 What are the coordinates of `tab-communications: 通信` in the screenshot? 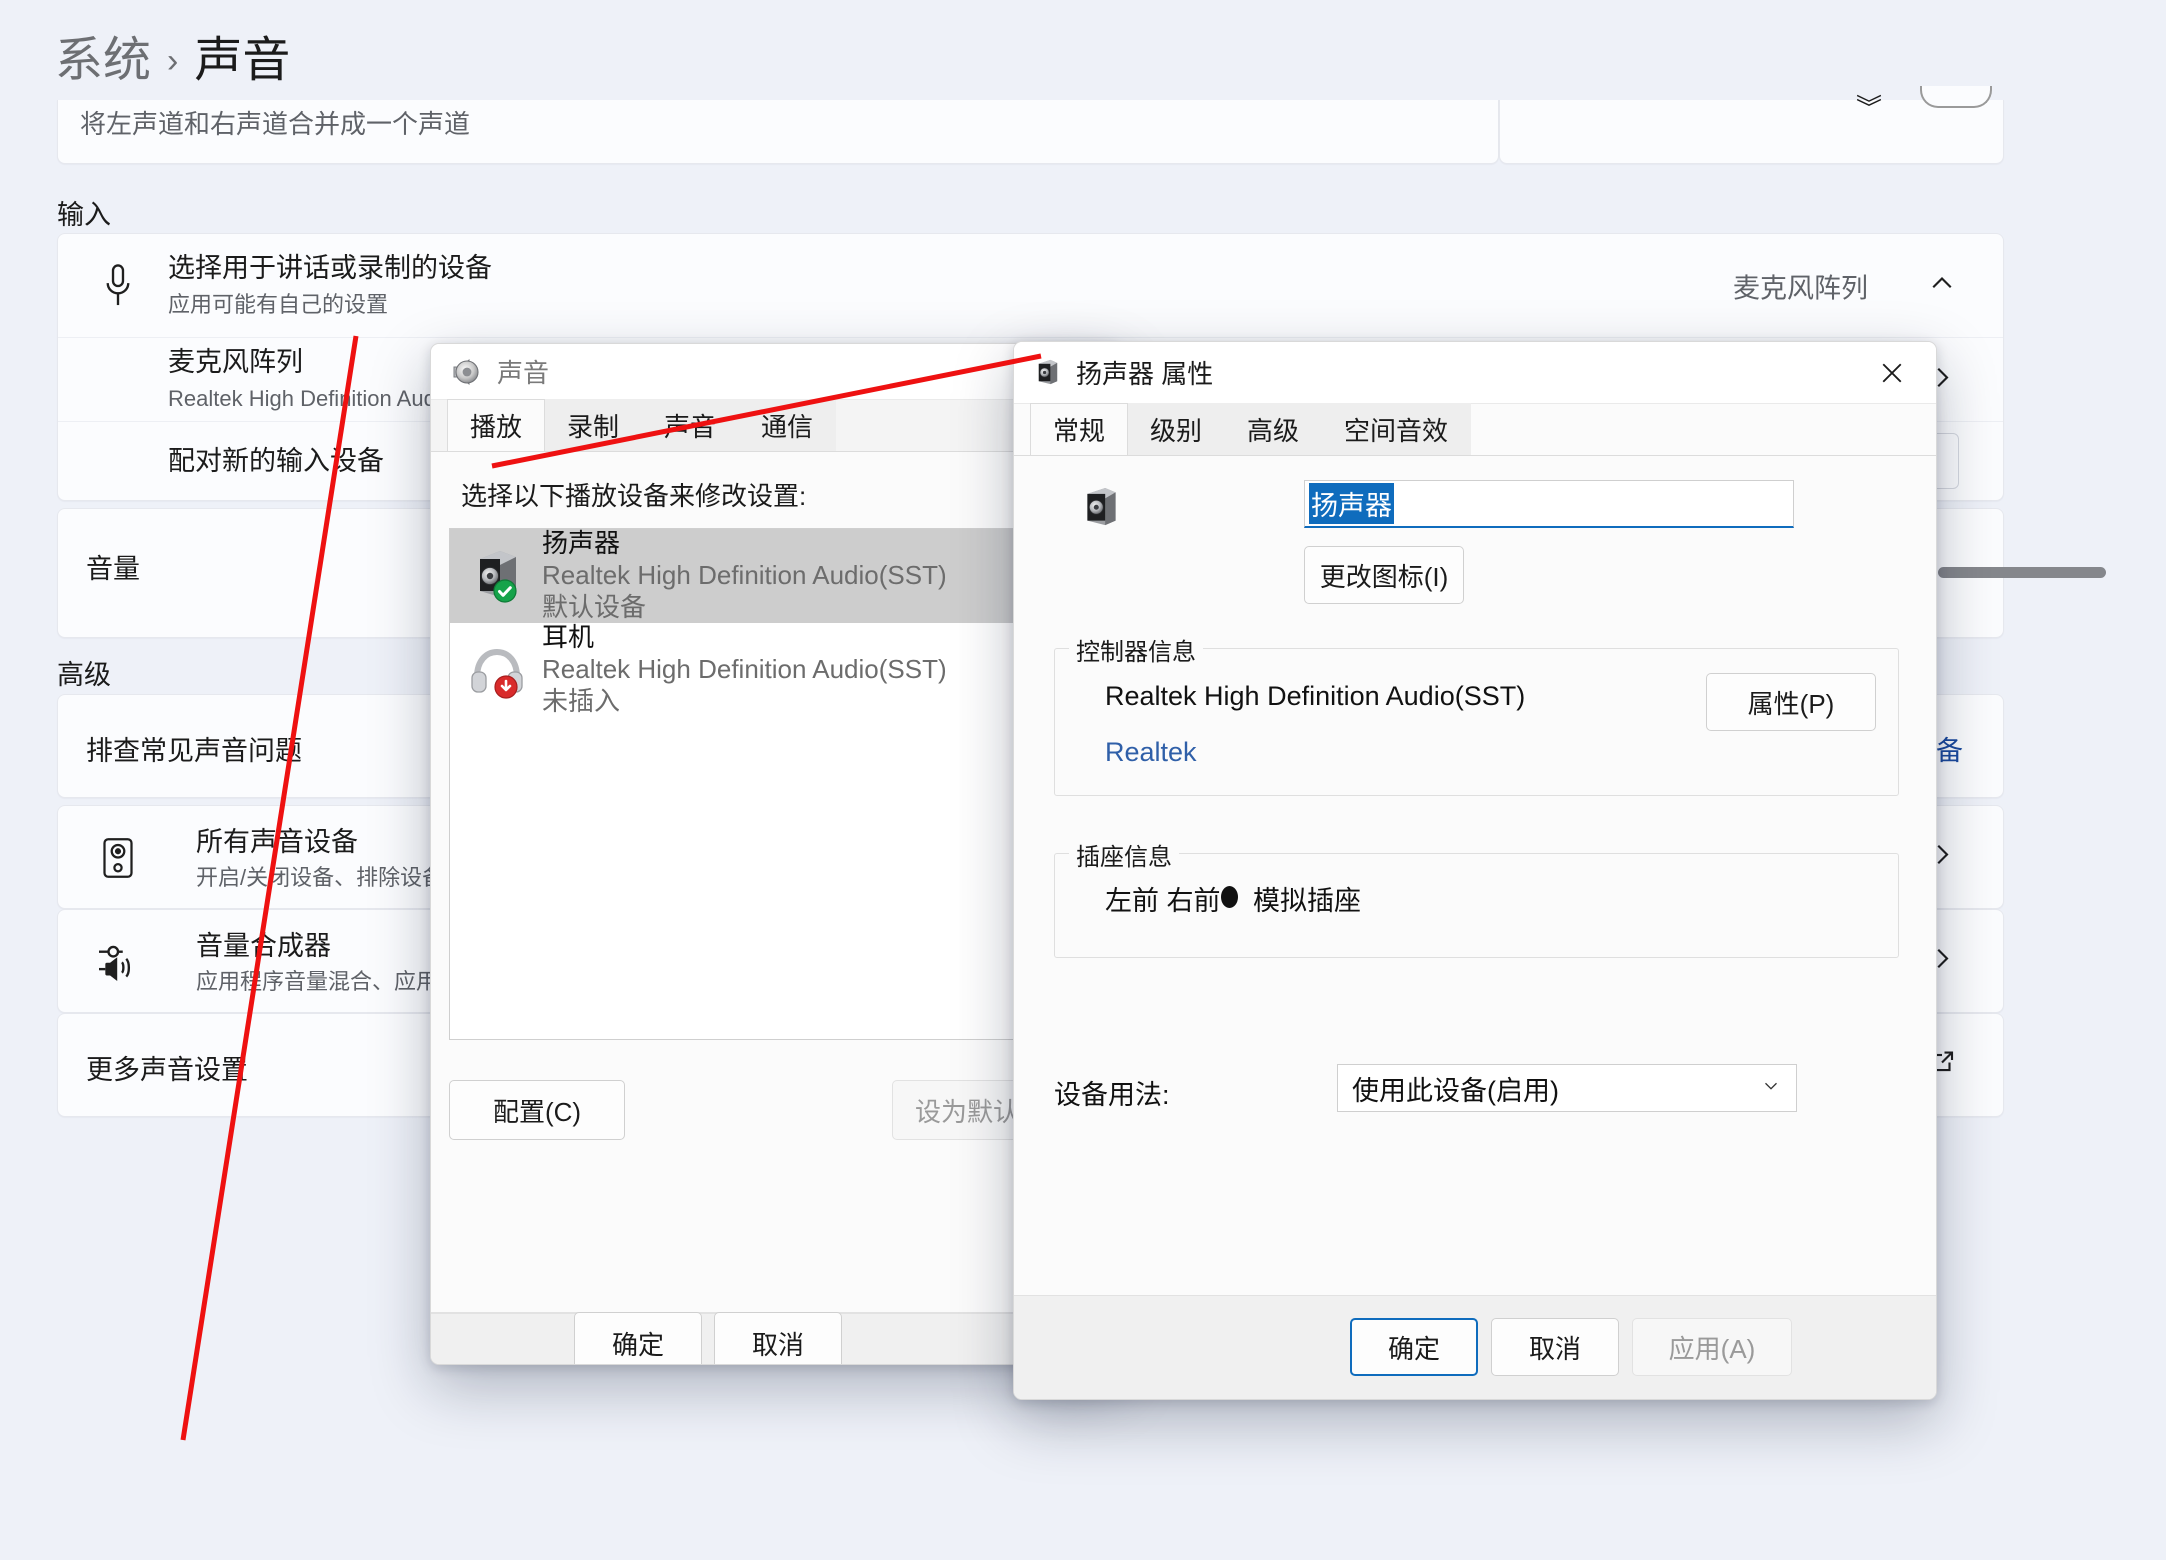 It's located at (787, 425).